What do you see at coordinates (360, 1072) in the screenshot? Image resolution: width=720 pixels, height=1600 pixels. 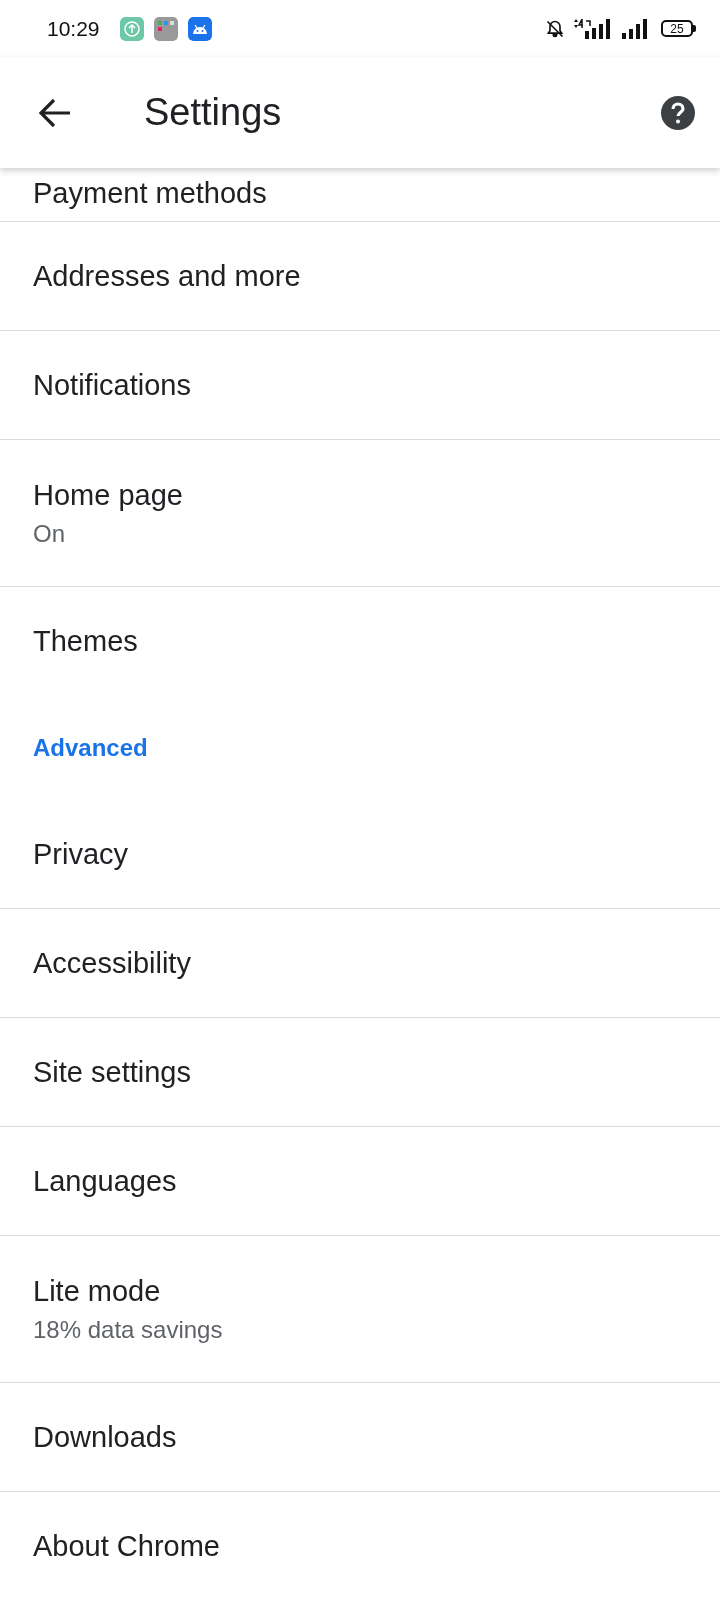 I see `setting-title: Site settings` at bounding box center [360, 1072].